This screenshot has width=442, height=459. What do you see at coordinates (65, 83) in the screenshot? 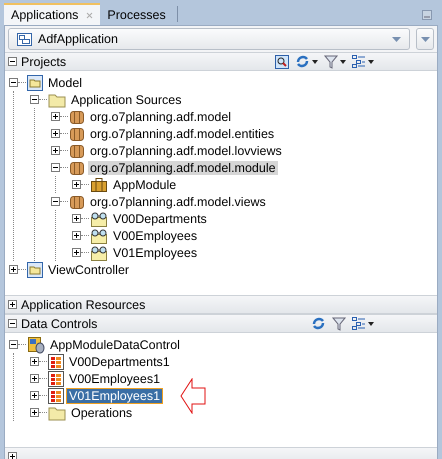
I see `tree-item: Model` at bounding box center [65, 83].